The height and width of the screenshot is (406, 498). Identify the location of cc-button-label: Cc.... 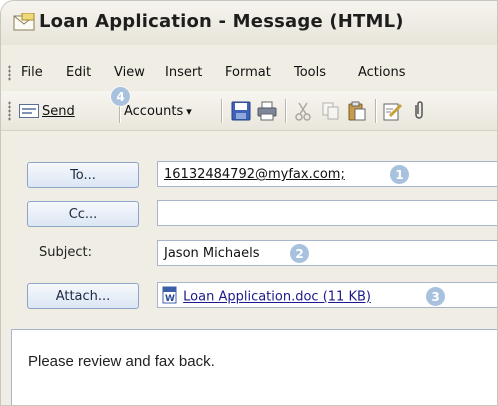
(83, 214).